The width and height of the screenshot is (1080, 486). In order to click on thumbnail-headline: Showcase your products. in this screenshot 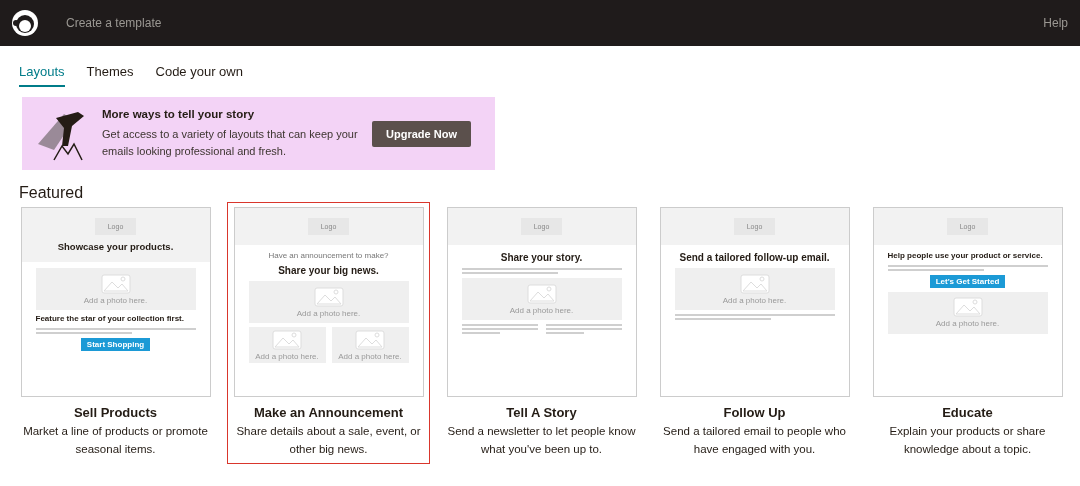, I will do `click(115, 246)`.